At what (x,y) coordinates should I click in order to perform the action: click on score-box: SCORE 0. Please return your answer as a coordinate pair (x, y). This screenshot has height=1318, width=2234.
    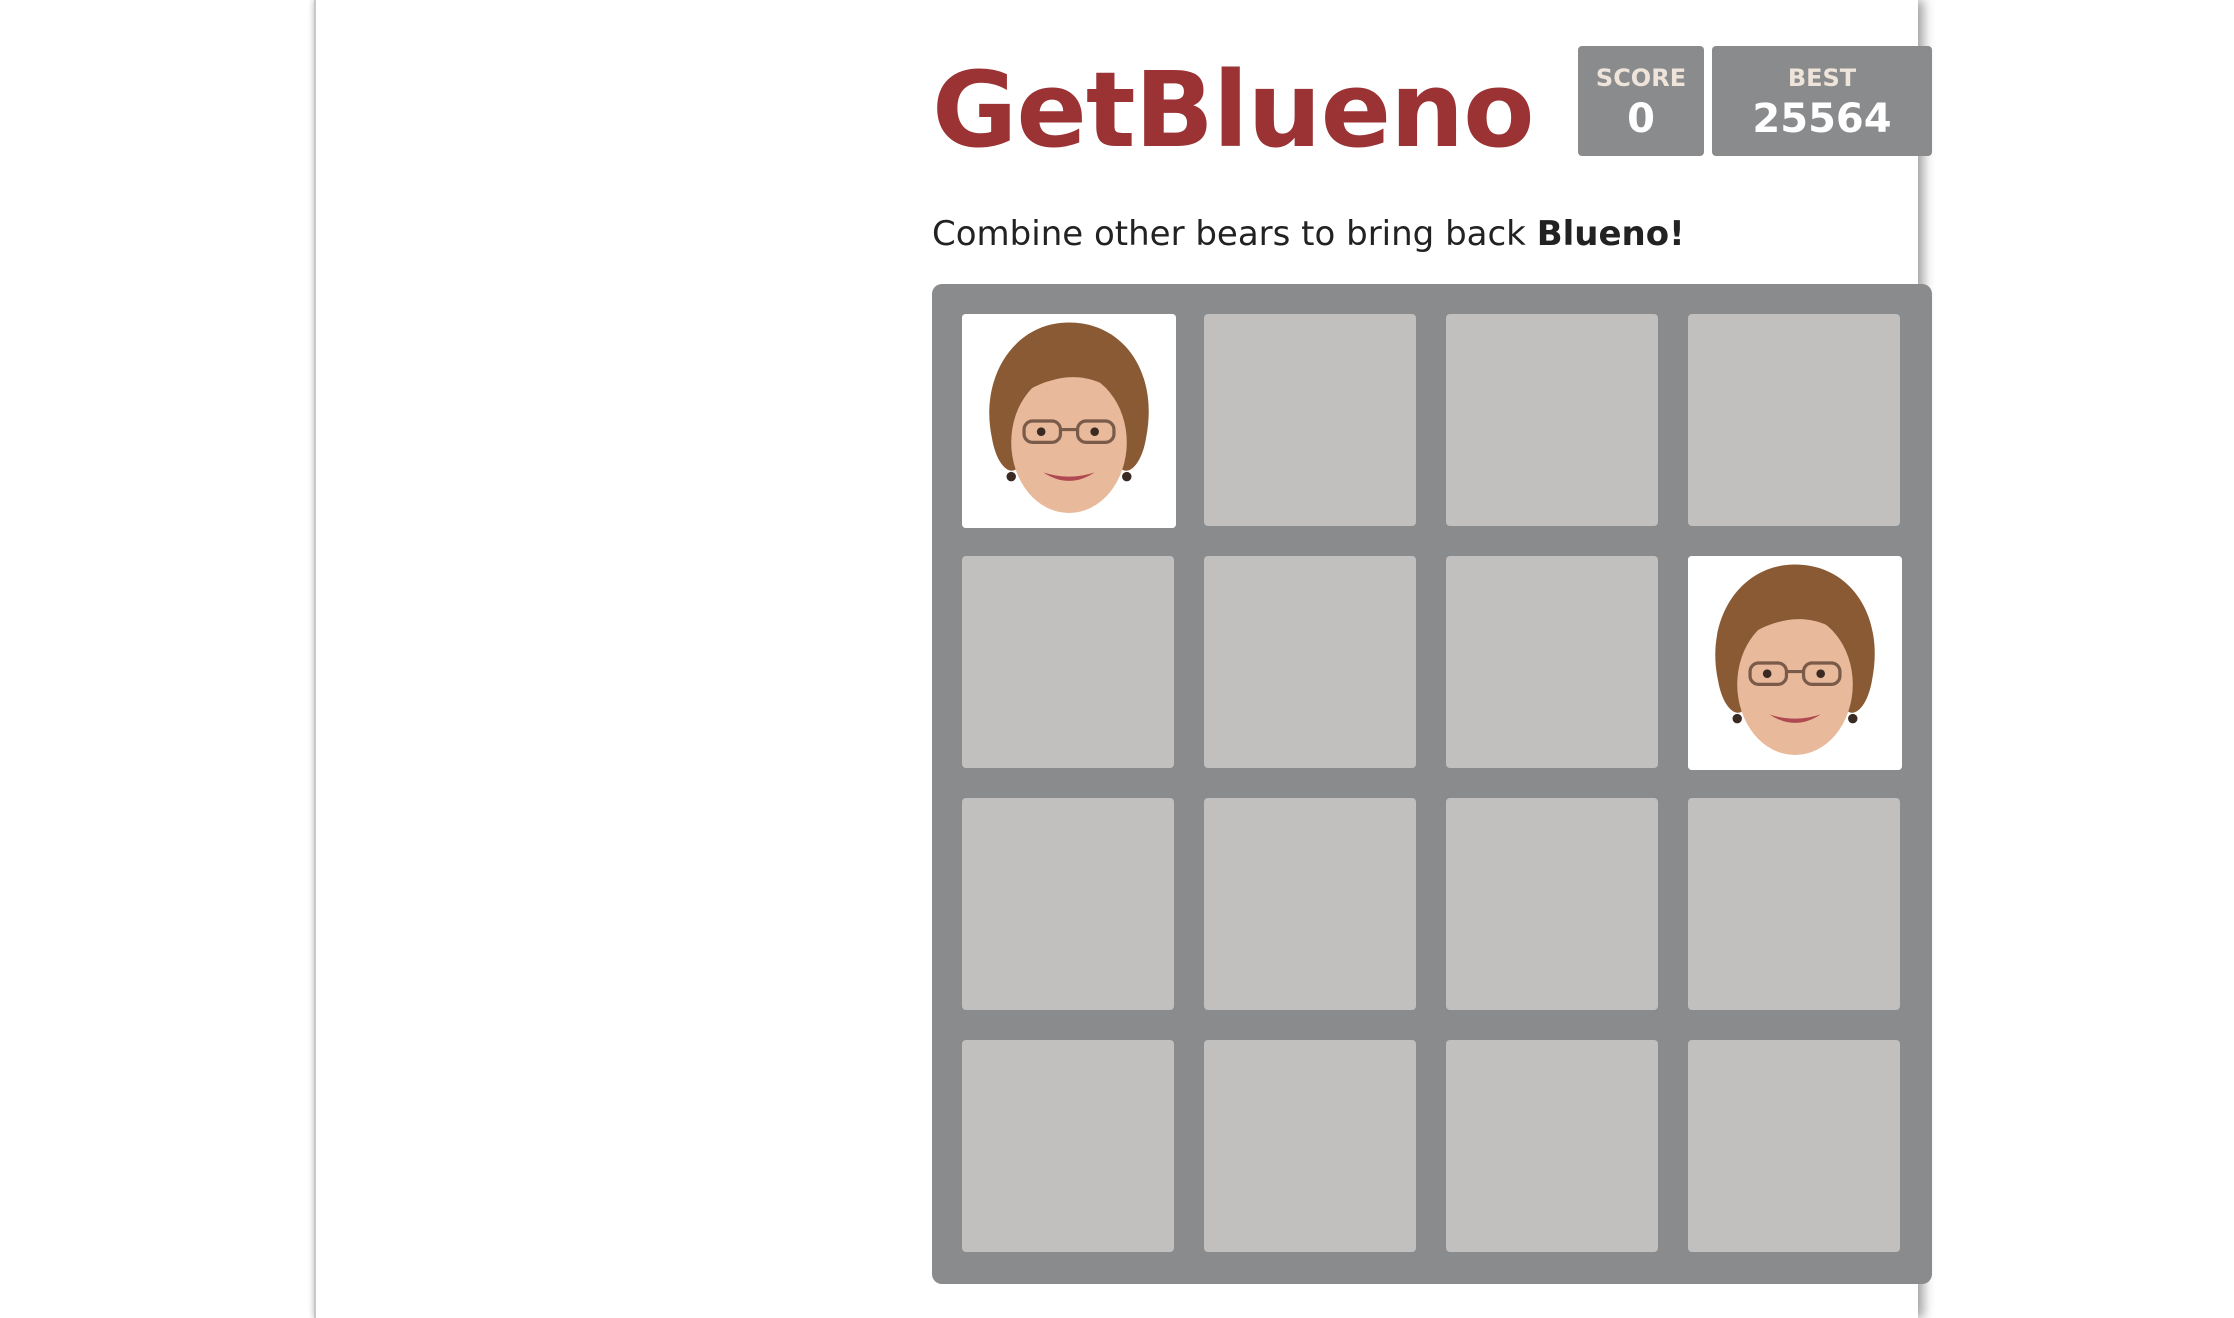
    Looking at the image, I should click on (1641, 101).